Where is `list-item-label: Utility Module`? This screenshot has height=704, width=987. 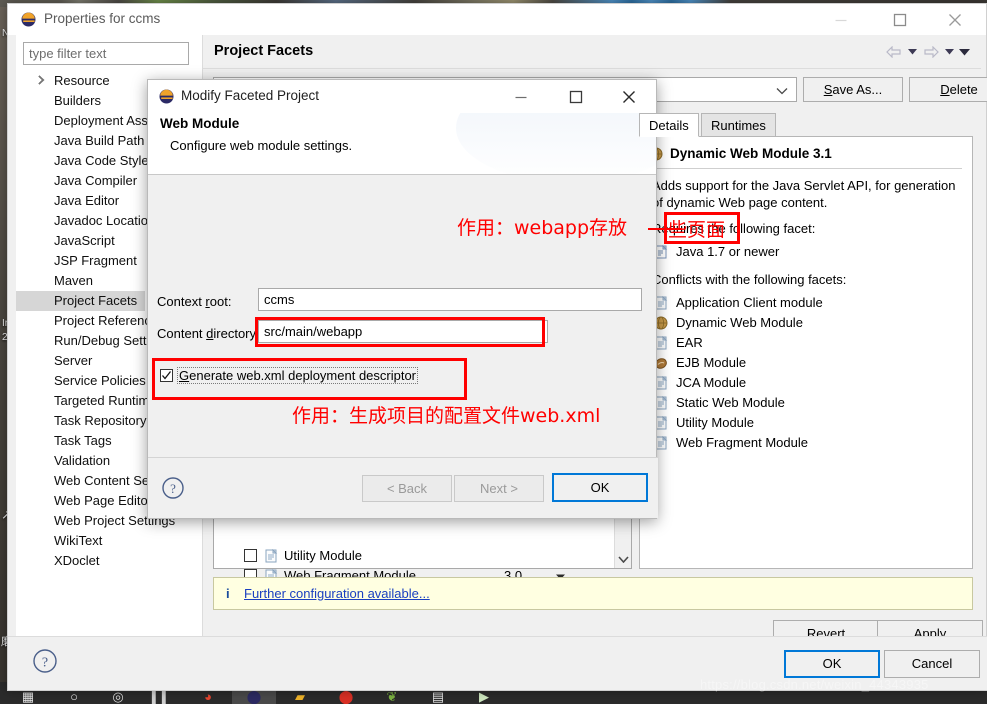 list-item-label: Utility Module is located at coordinates (715, 422).